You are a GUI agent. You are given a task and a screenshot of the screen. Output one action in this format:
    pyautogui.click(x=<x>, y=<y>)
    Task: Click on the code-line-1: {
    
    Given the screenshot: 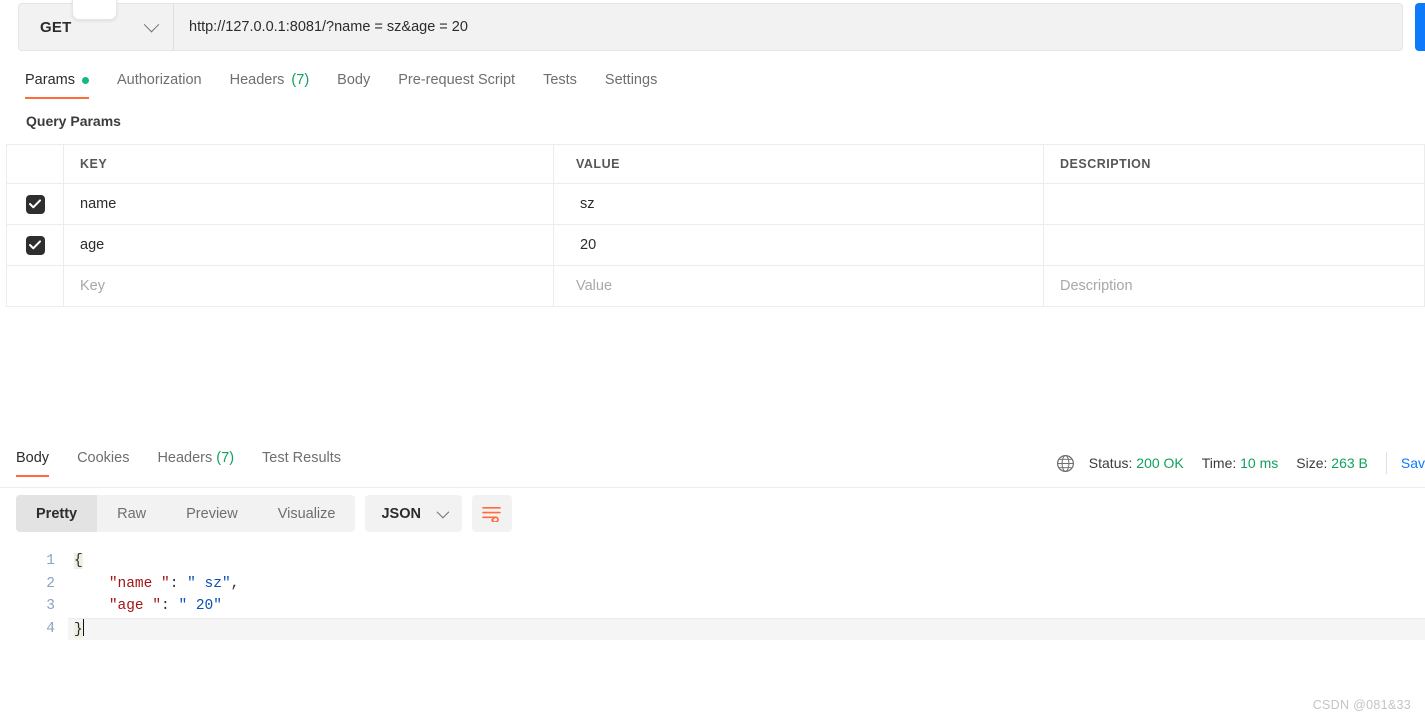 What is the action you would take?
    pyautogui.click(x=746, y=561)
    